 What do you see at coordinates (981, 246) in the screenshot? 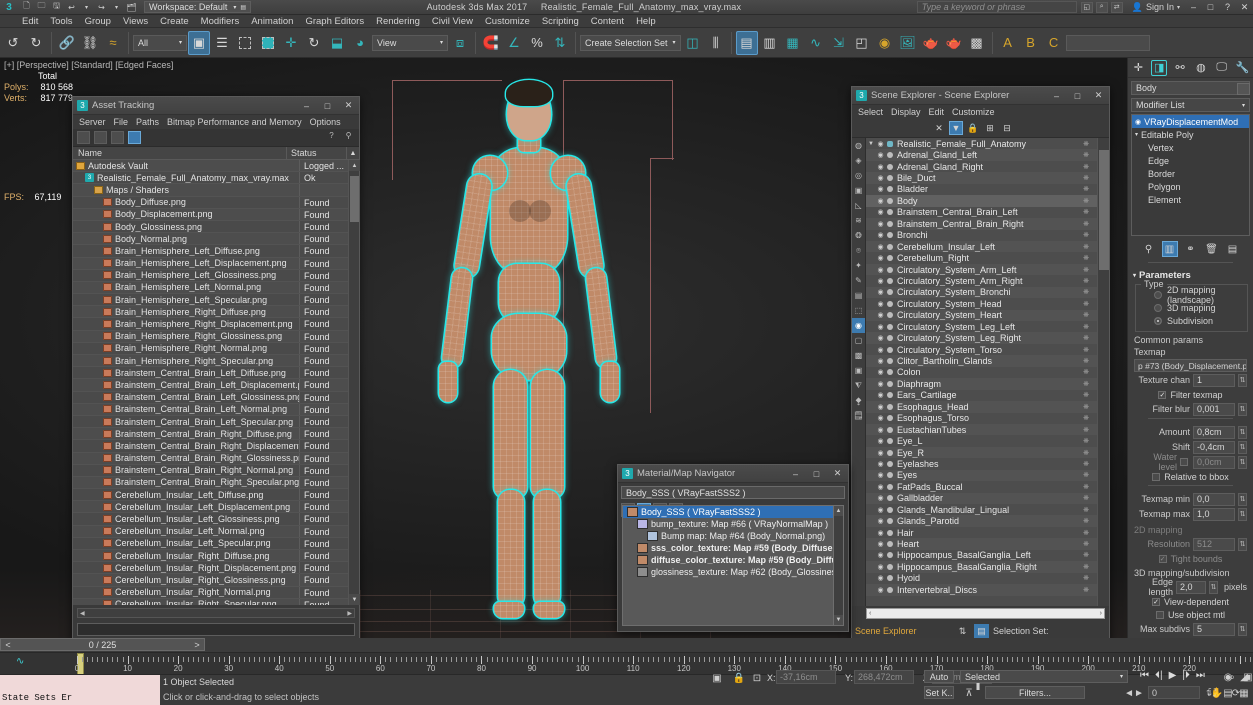
I see `scene-object-row: ◉ Cerebellum_Insular_Left ❋` at bounding box center [981, 246].